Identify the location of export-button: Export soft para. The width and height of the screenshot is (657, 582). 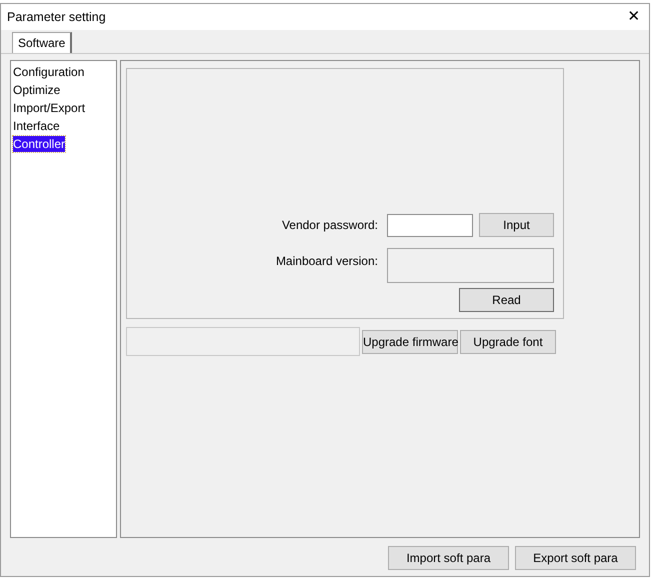
(575, 558).